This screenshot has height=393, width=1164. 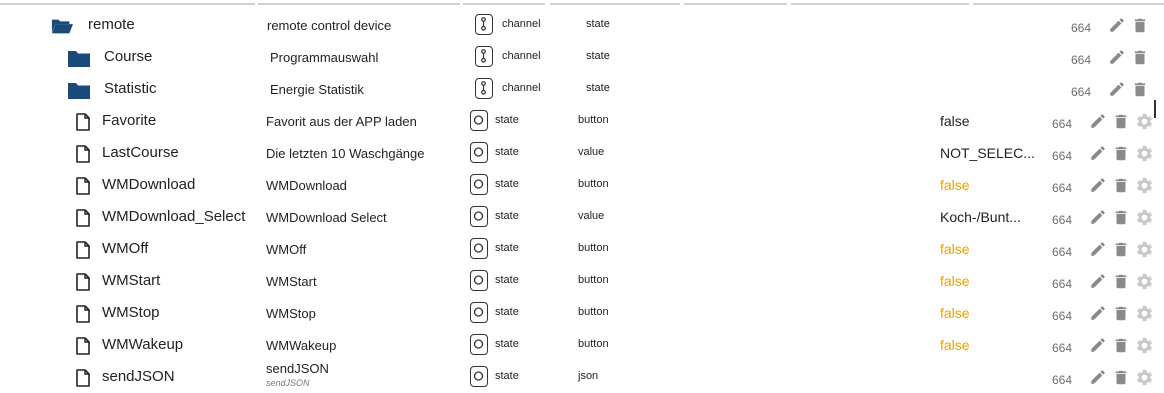 What do you see at coordinates (148, 184) in the screenshot?
I see `row-name: WMDownload` at bounding box center [148, 184].